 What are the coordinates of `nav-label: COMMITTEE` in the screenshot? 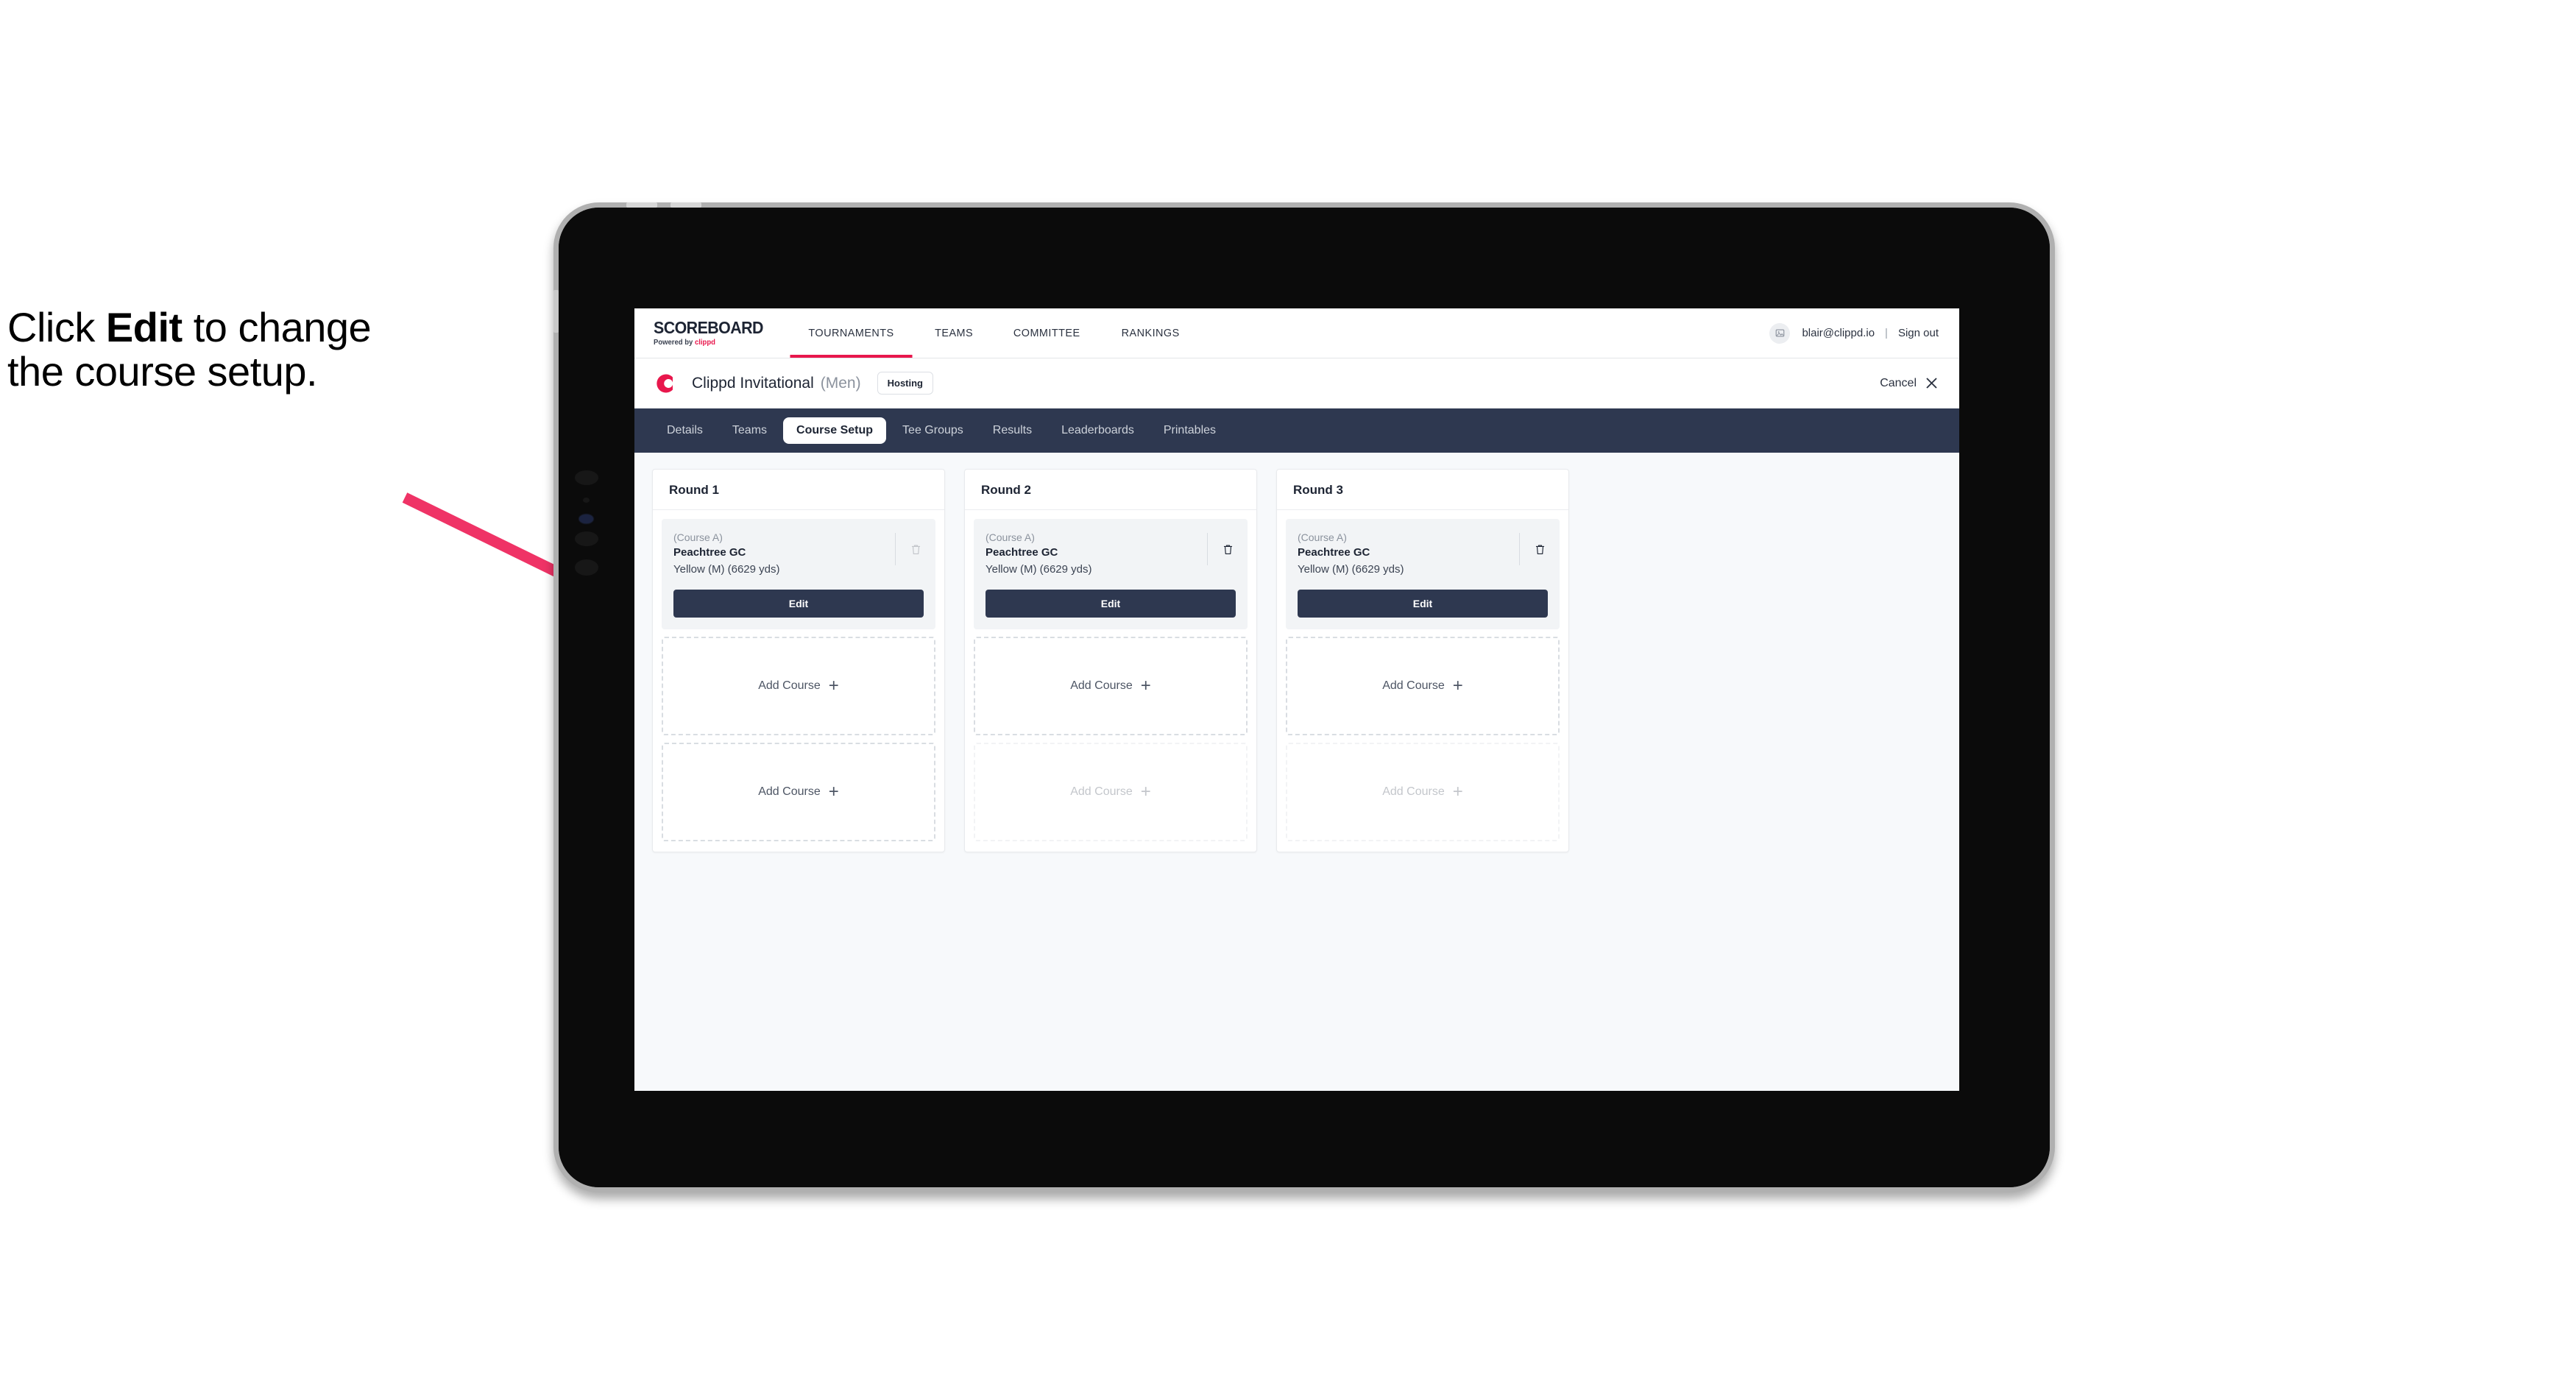 It's located at (1046, 333).